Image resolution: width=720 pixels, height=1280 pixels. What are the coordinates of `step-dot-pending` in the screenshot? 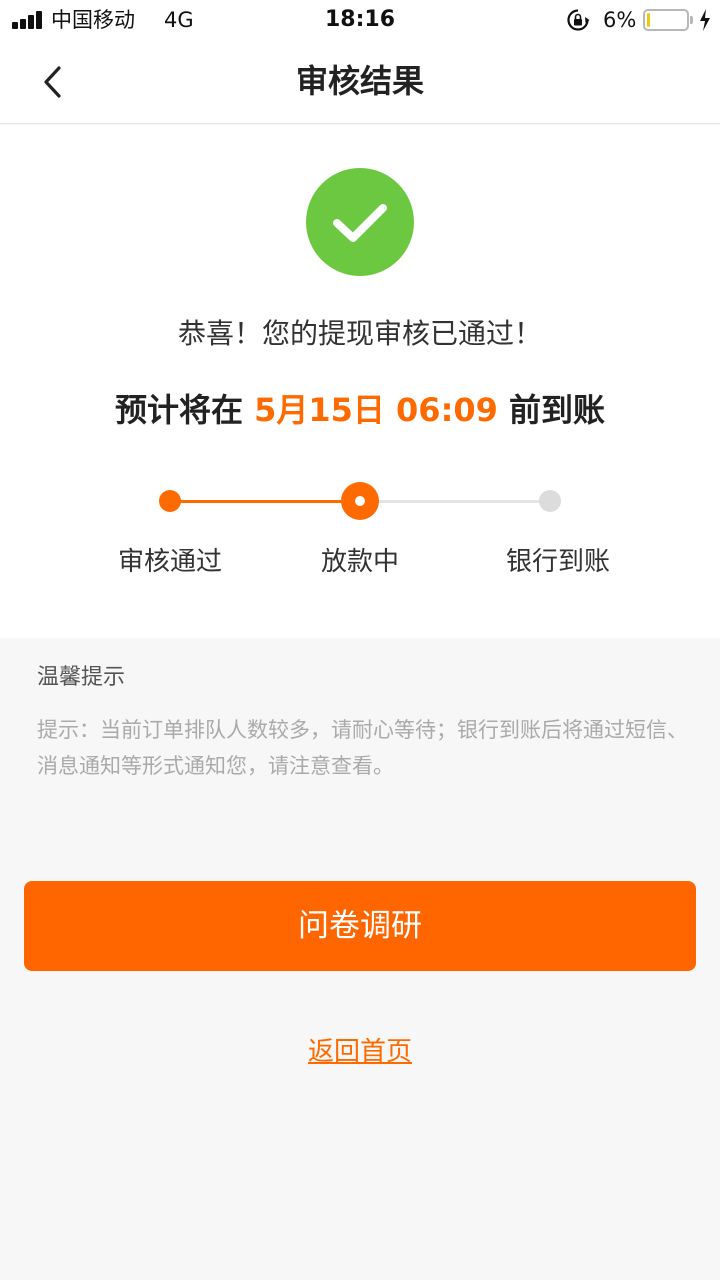 It's located at (550, 501).